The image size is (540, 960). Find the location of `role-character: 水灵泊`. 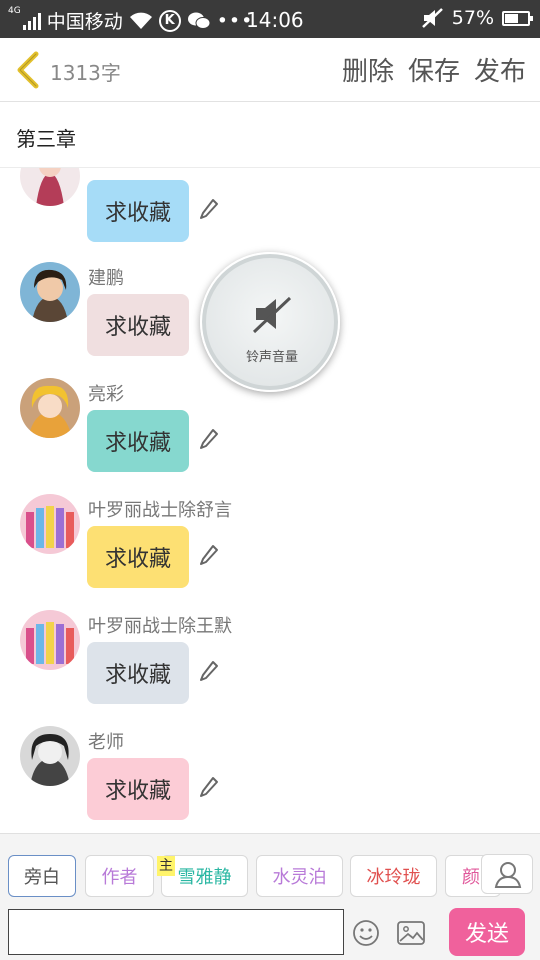

role-character: 水灵泊 is located at coordinates (299, 876).